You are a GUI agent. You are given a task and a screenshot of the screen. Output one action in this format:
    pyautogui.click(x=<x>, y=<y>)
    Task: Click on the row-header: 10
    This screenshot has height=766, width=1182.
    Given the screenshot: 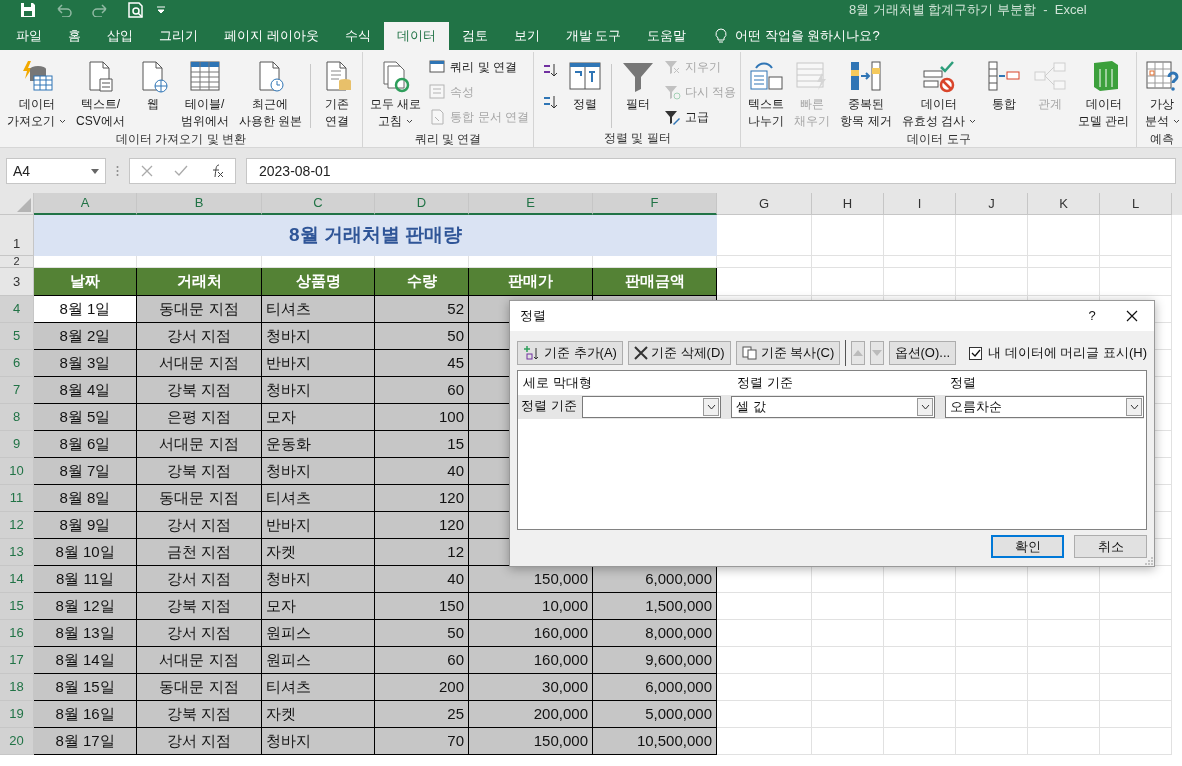 What is the action you would take?
    pyautogui.click(x=17, y=471)
    